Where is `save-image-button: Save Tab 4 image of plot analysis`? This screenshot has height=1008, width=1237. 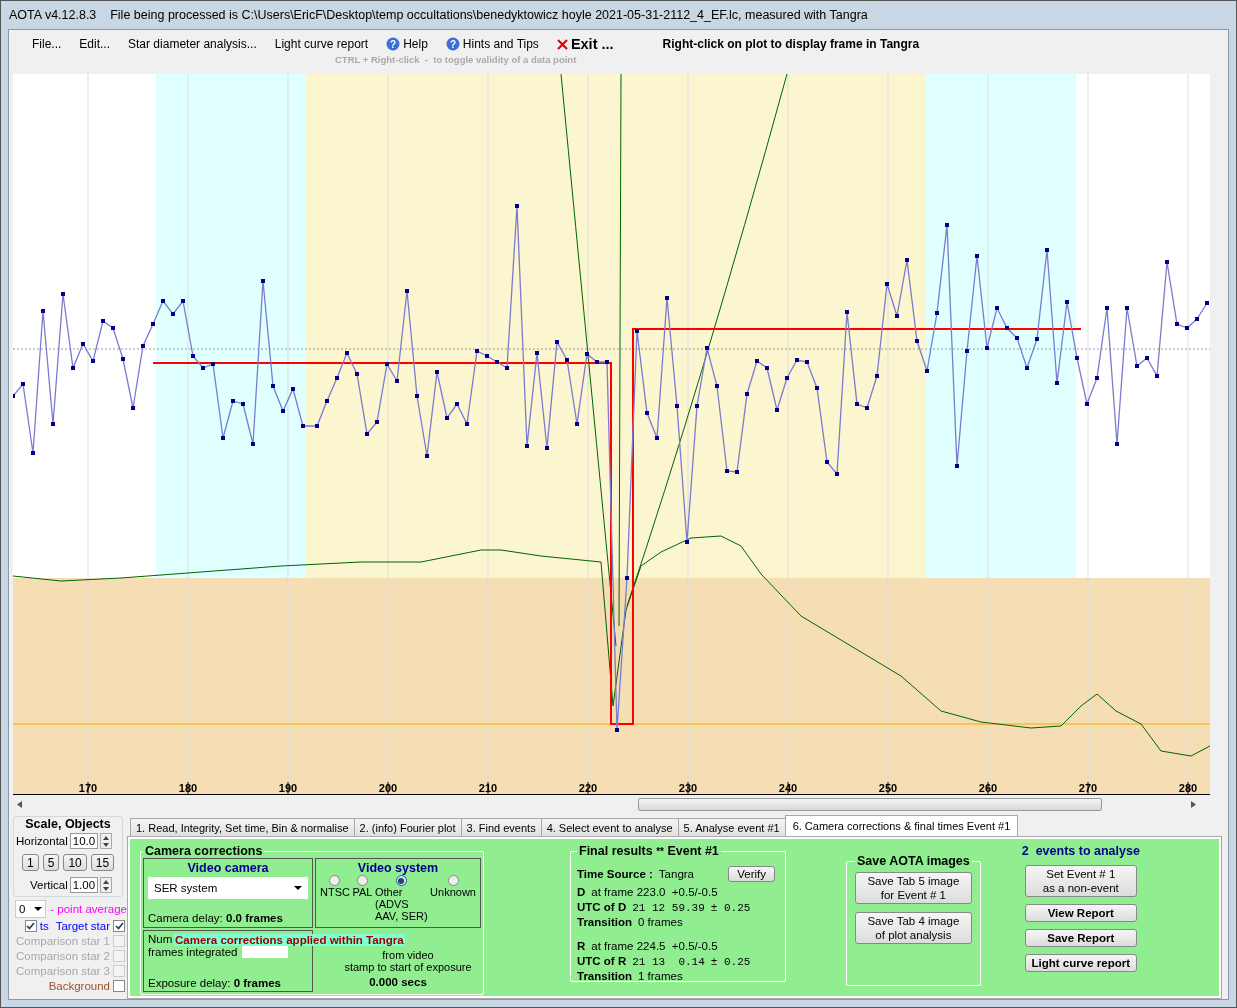 save-image-button: Save Tab 4 image of plot analysis is located at coordinates (913, 928).